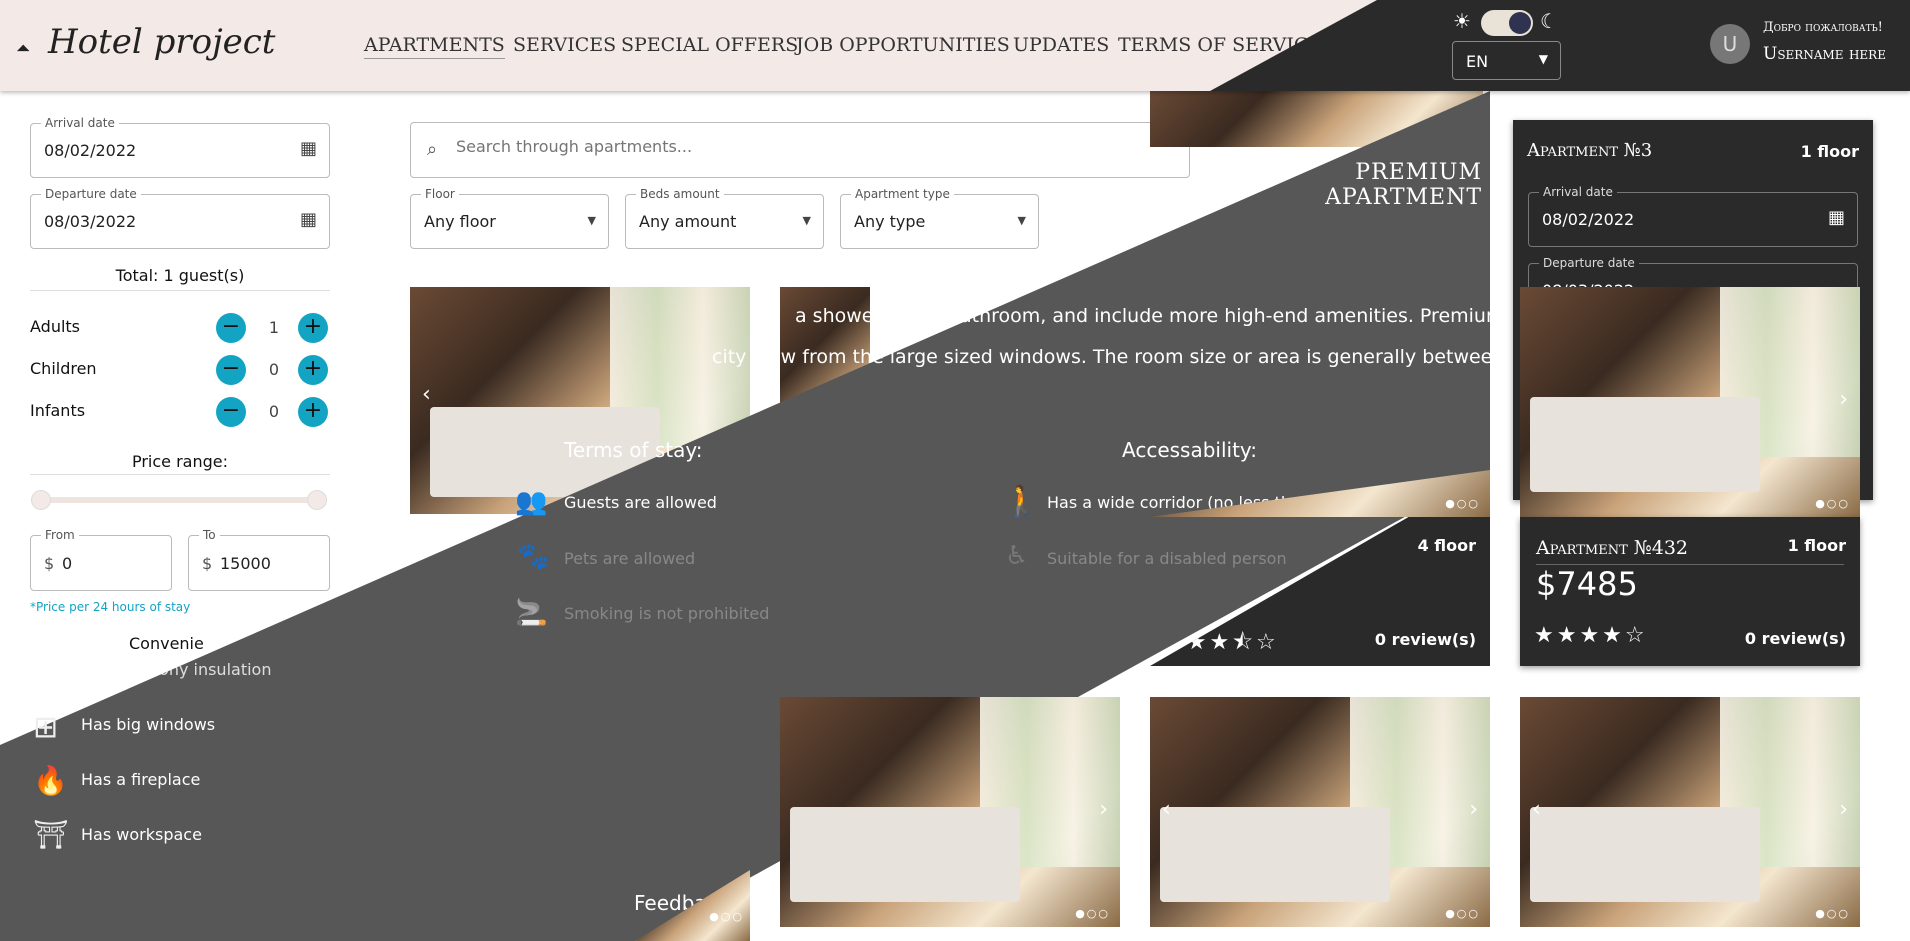 This screenshot has height=941, width=1910. What do you see at coordinates (90, 150) in the screenshot?
I see `arrival-date-value: 08/02/2022` at bounding box center [90, 150].